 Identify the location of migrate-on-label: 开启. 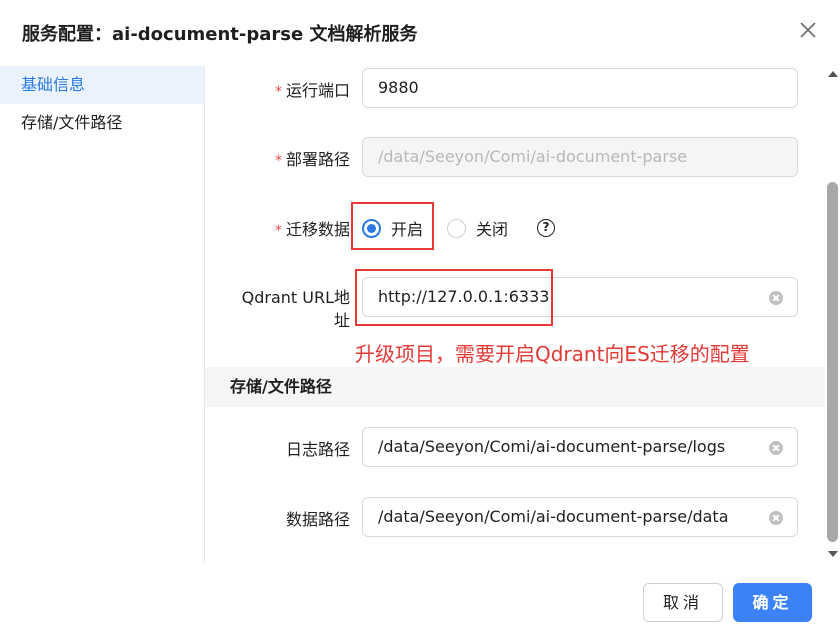
(407, 229).